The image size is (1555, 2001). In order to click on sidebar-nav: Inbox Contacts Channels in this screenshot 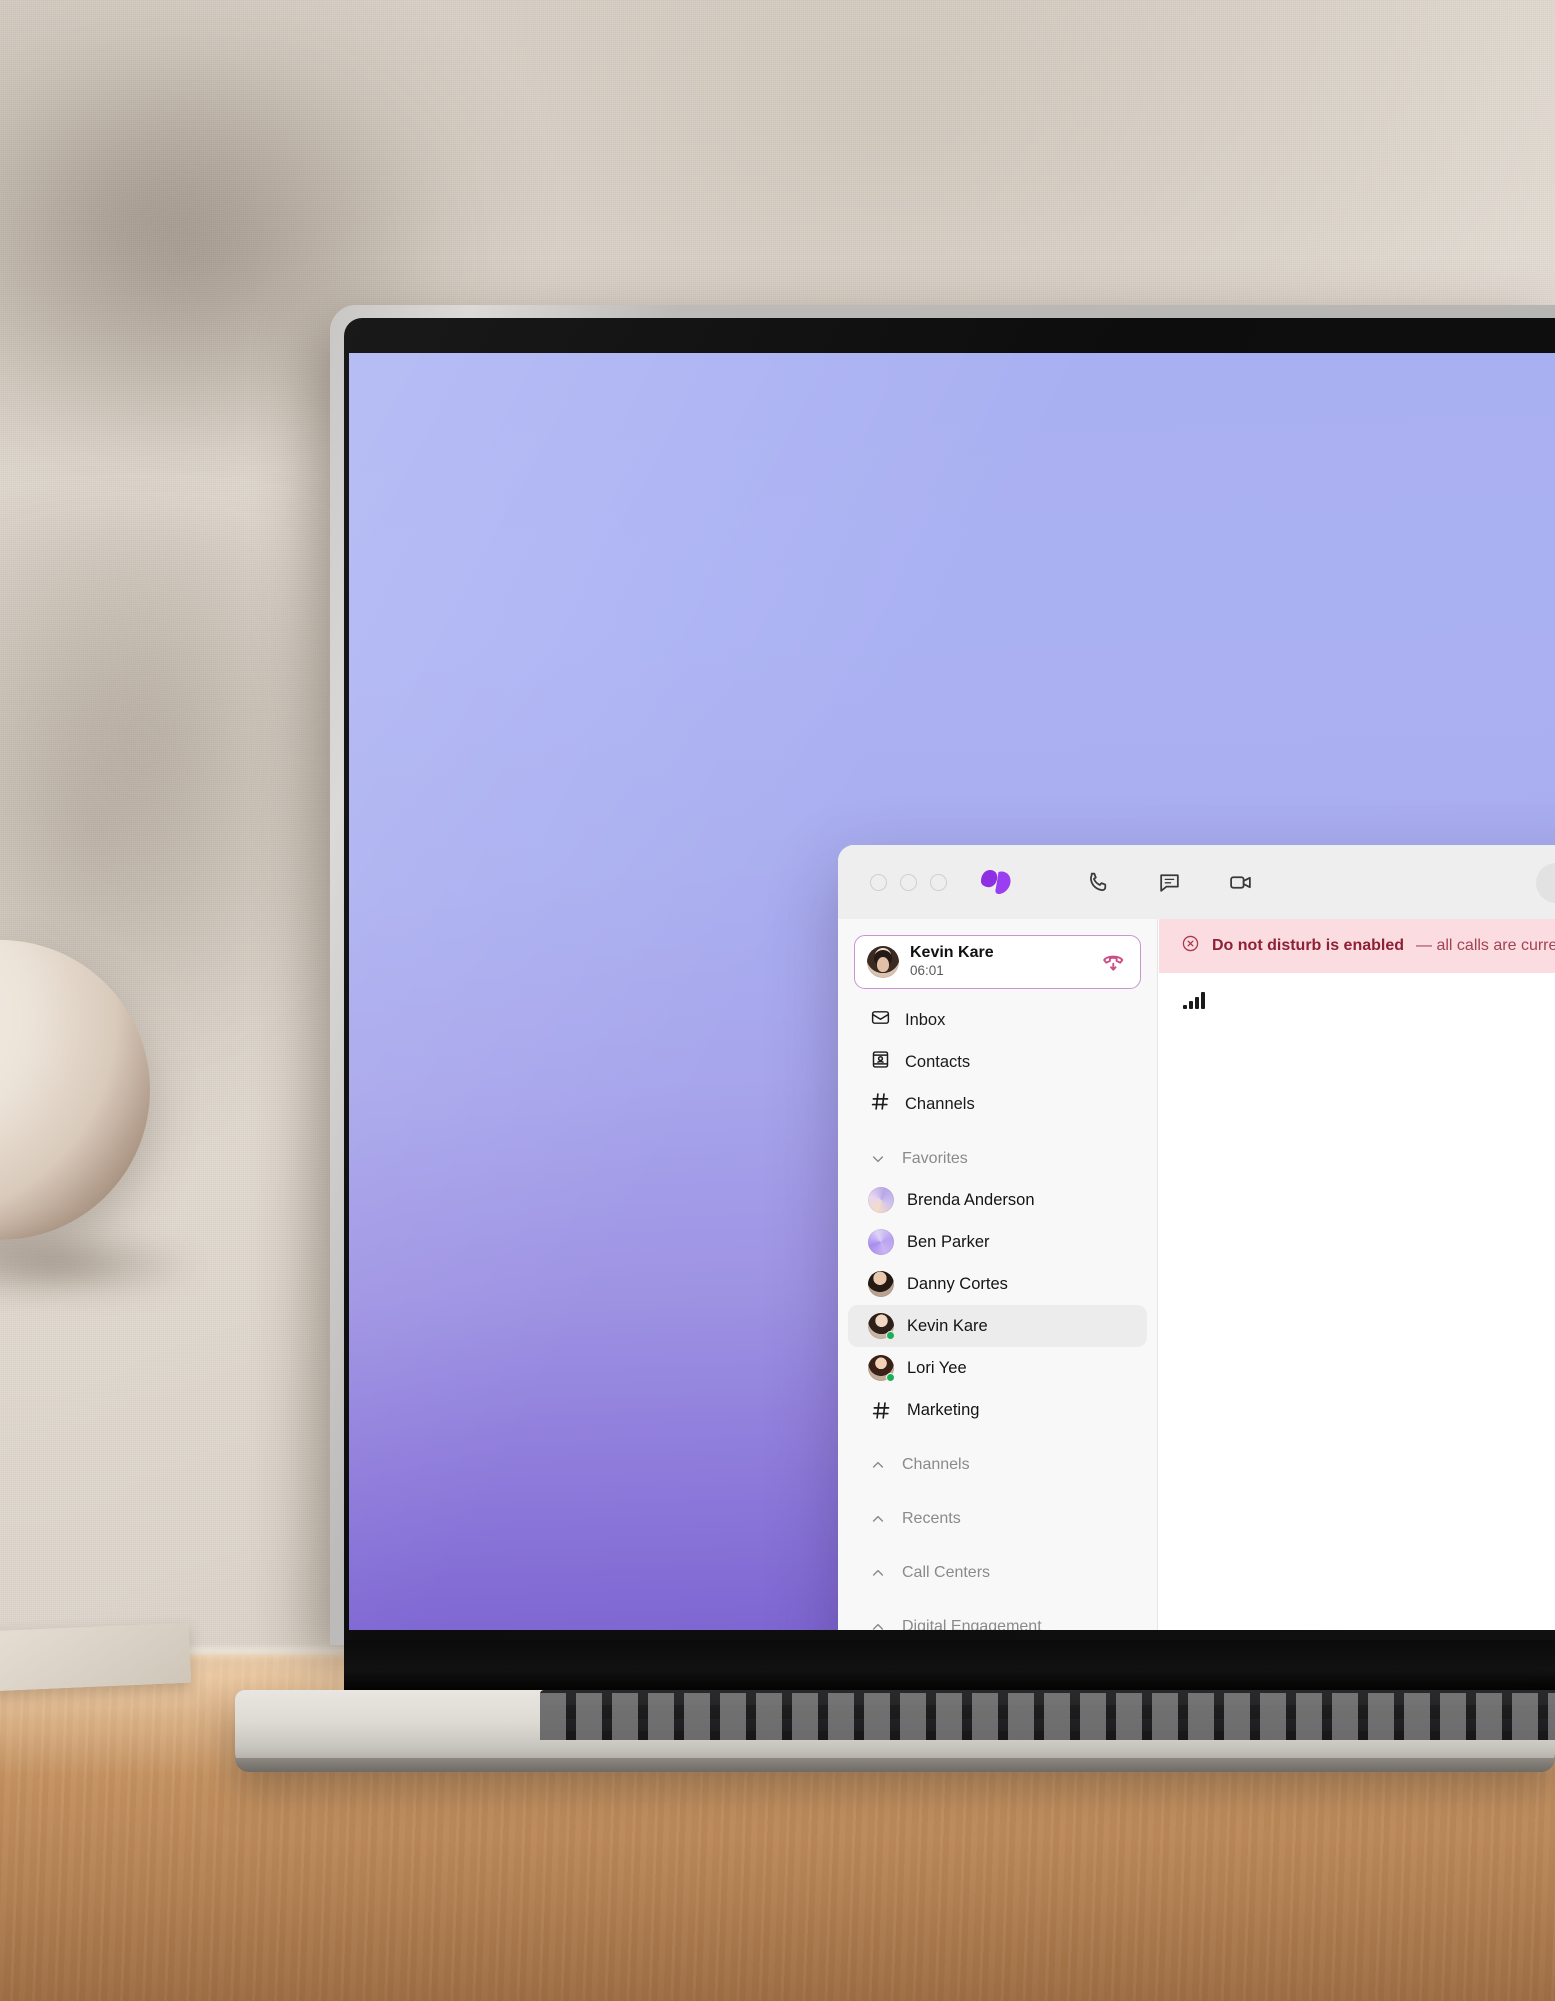, I will do `click(997, 1062)`.